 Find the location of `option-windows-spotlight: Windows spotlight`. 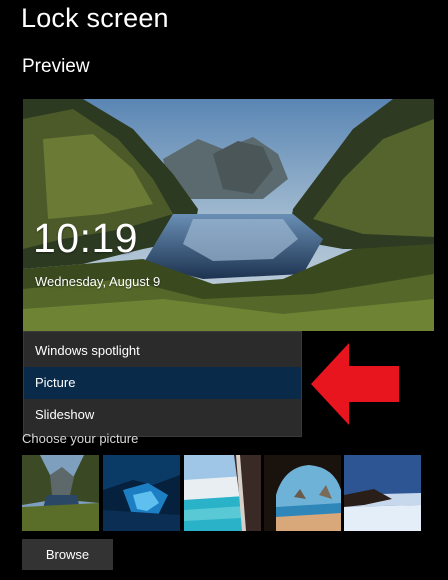

option-windows-spotlight: Windows spotlight is located at coordinates (162, 351).